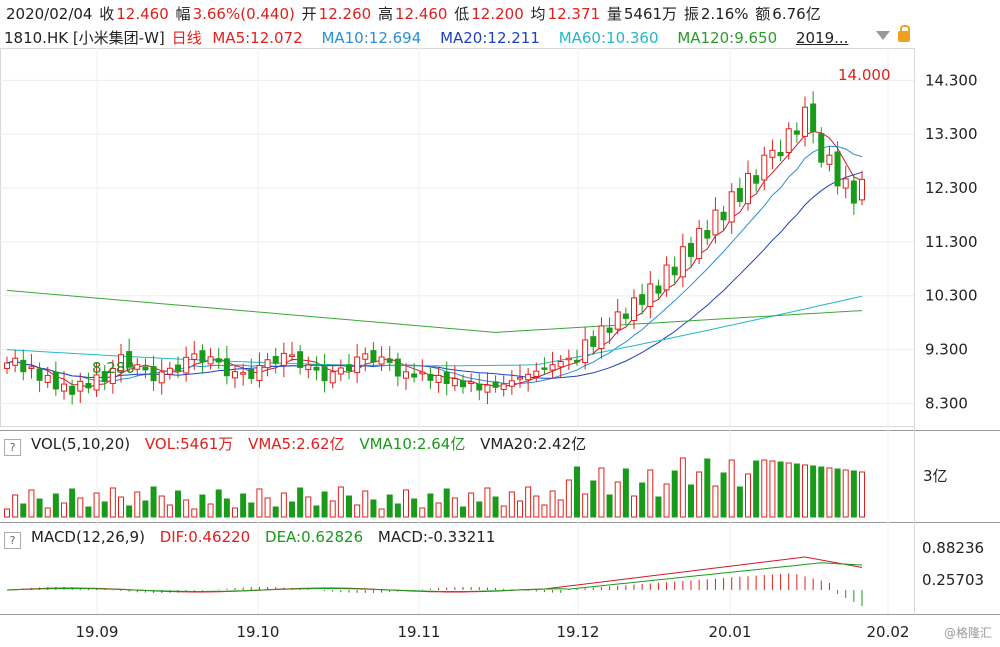 Image resolution: width=1000 pixels, height=647 pixels. Describe the element at coordinates (434, 577) in the screenshot. I see `dea-line` at that location.